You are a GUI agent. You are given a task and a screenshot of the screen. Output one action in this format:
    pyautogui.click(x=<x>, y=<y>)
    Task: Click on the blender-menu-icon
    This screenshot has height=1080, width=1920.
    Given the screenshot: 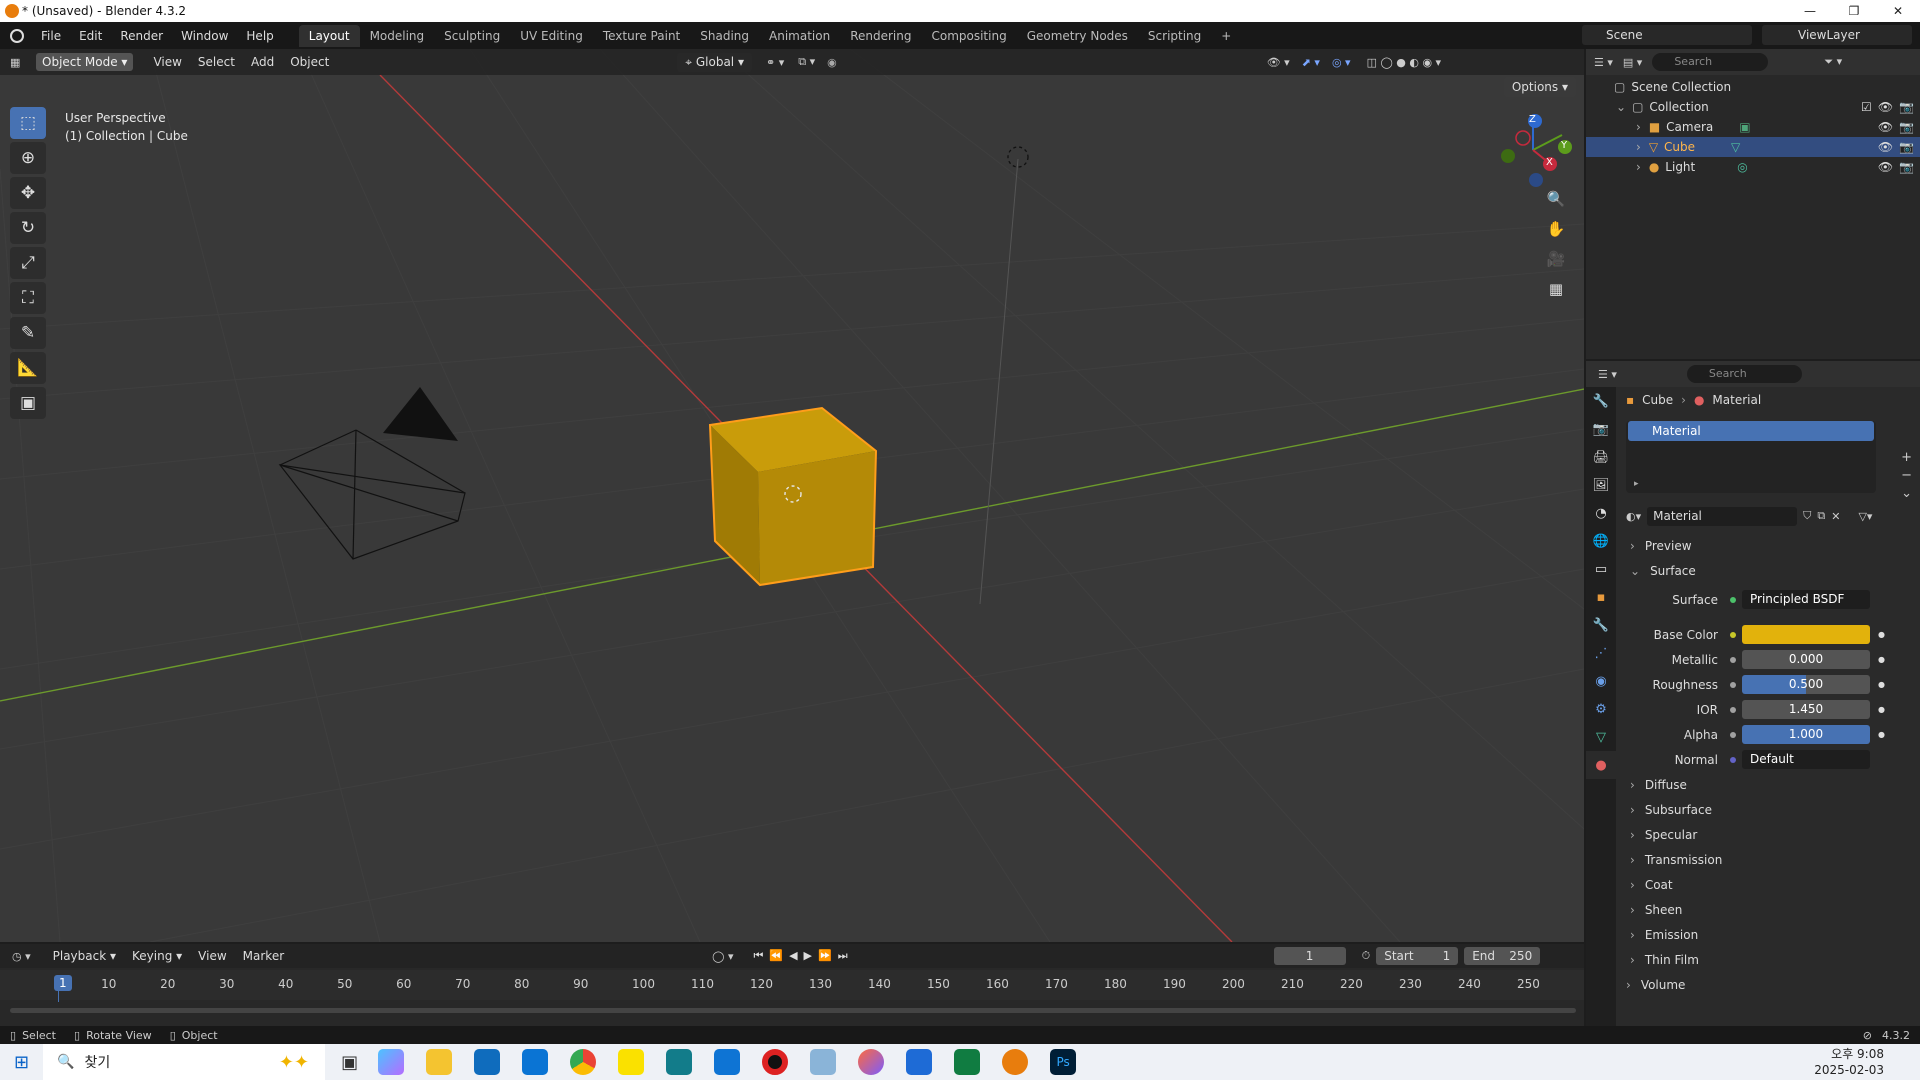 What is the action you would take?
    pyautogui.click(x=17, y=35)
    